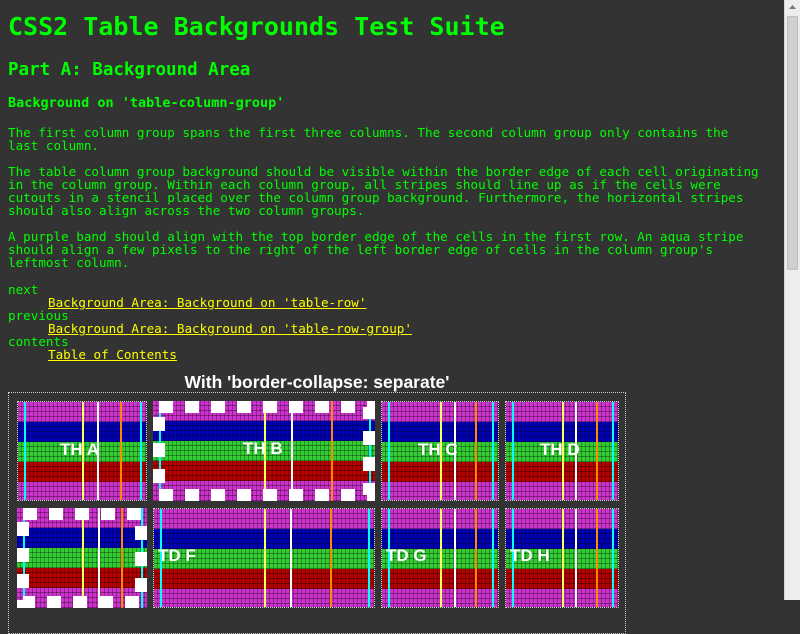 This screenshot has width=800, height=634. I want to click on cell-th-d-label: TH D, so click(560, 449).